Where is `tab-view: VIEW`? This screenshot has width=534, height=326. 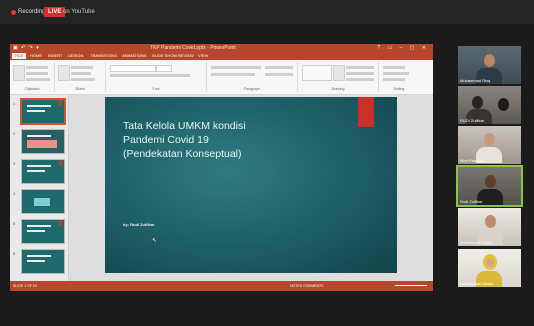
tab-view: VIEW is located at coordinates (203, 56).